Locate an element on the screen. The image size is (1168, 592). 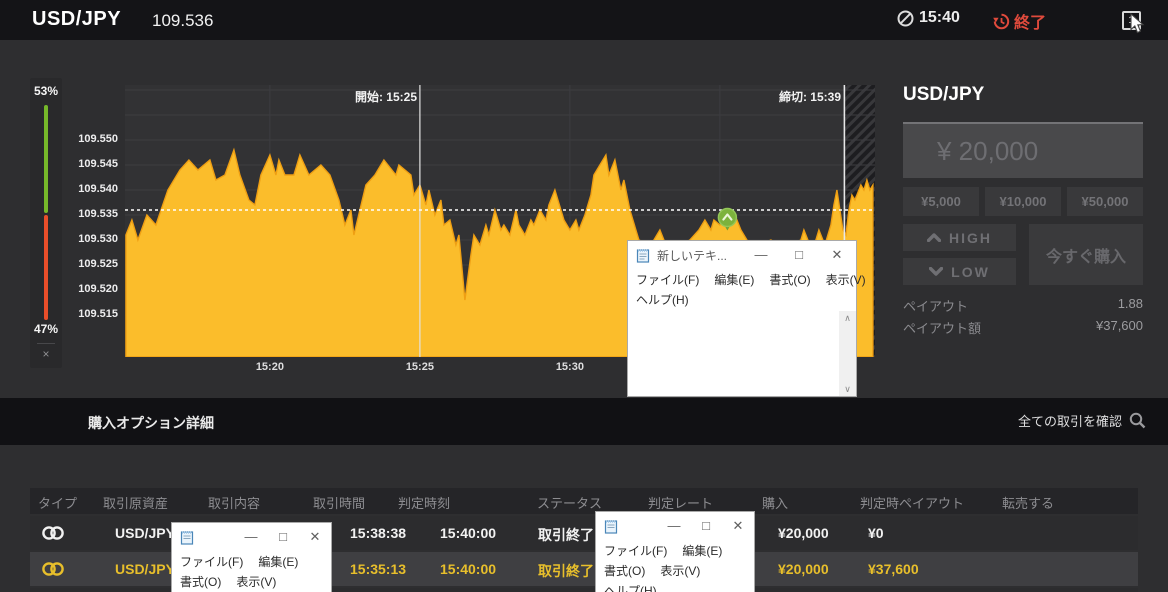
gauge-divider is located at coordinates (46, 343).